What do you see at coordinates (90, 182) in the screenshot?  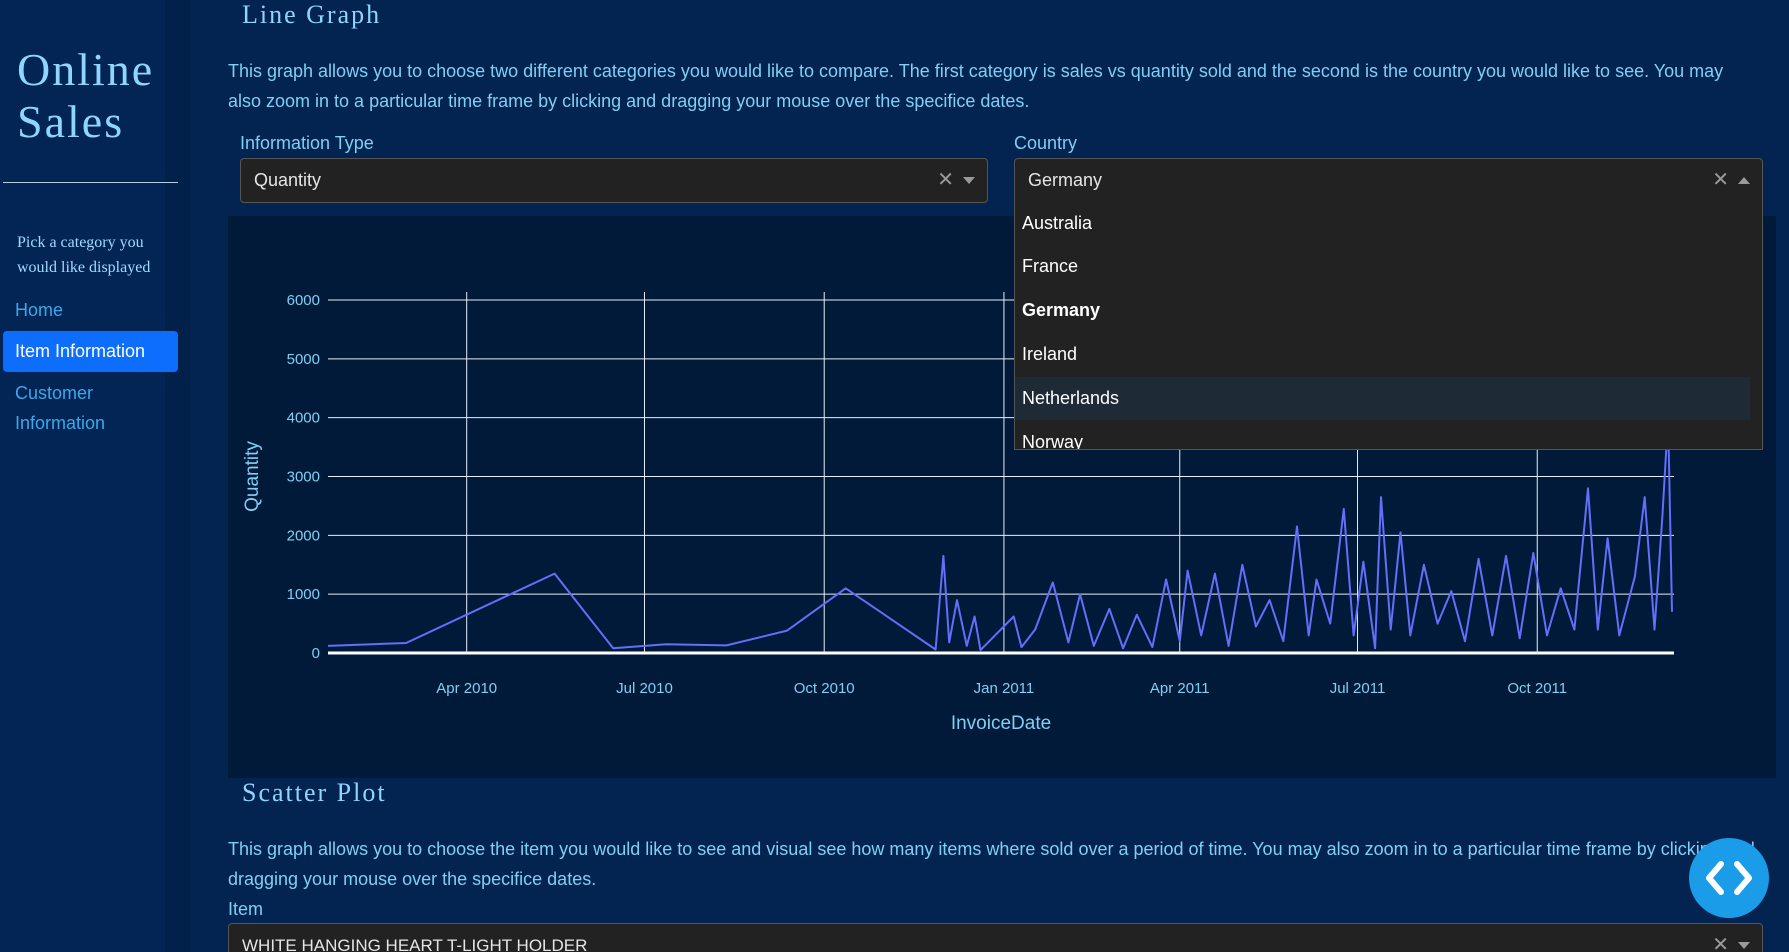 I see `sidebar-divider` at bounding box center [90, 182].